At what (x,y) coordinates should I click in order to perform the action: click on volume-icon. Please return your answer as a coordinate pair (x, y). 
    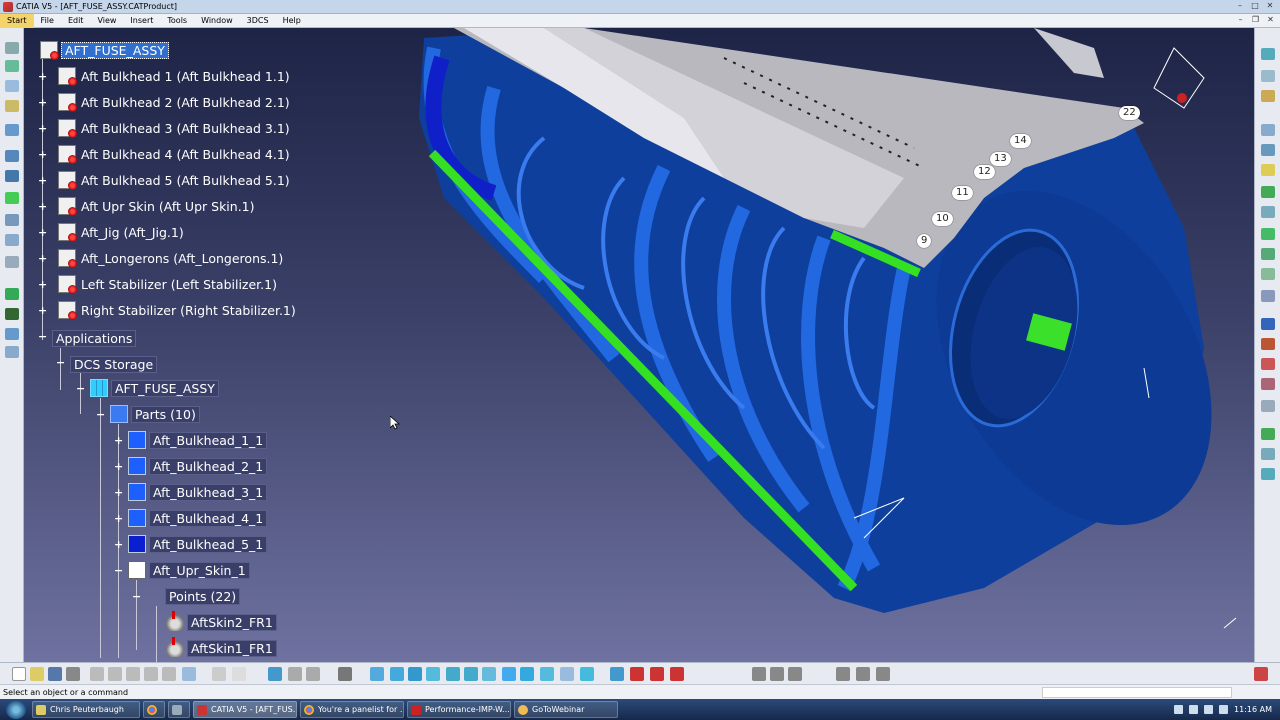
    Looking at the image, I should click on (1209, 709).